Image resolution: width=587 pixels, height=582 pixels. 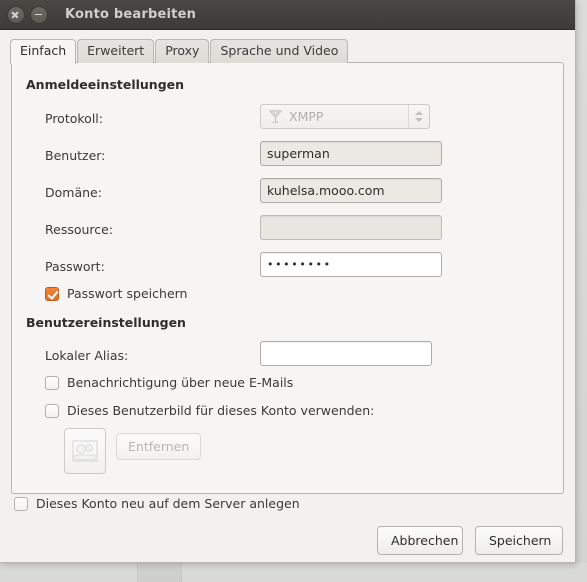 I want to click on save-password-checkbox-row: Passwort speichern, so click(x=116, y=293).